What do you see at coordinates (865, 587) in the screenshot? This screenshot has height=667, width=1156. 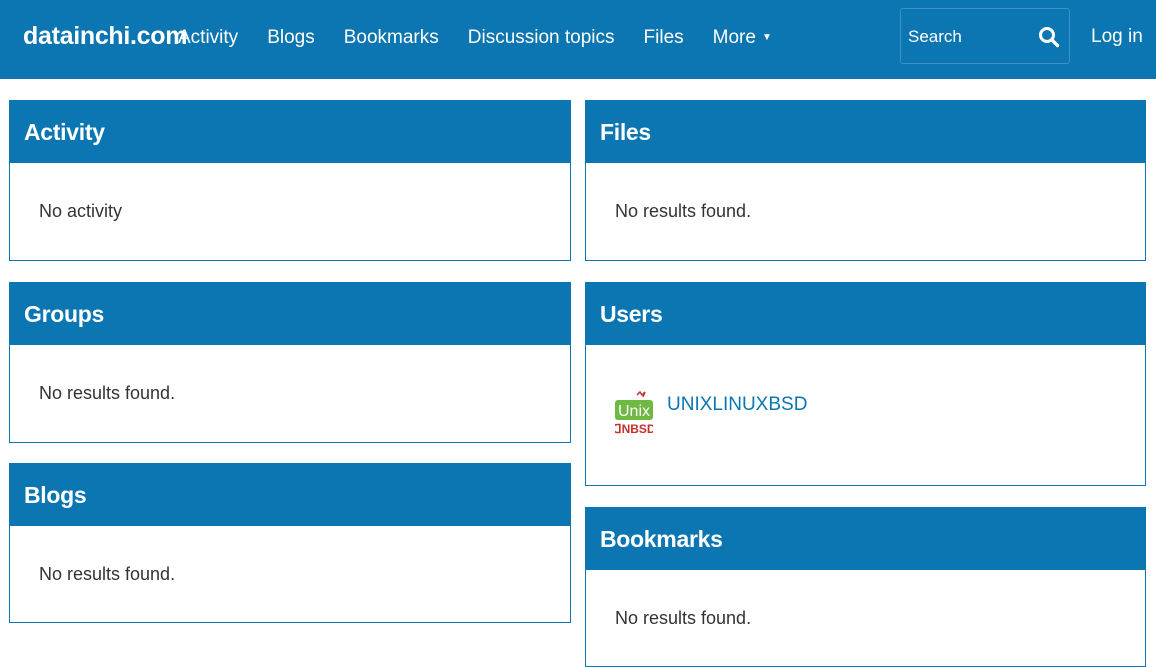 I see `bookmarks-panel: Bookmarks No results found.` at bounding box center [865, 587].